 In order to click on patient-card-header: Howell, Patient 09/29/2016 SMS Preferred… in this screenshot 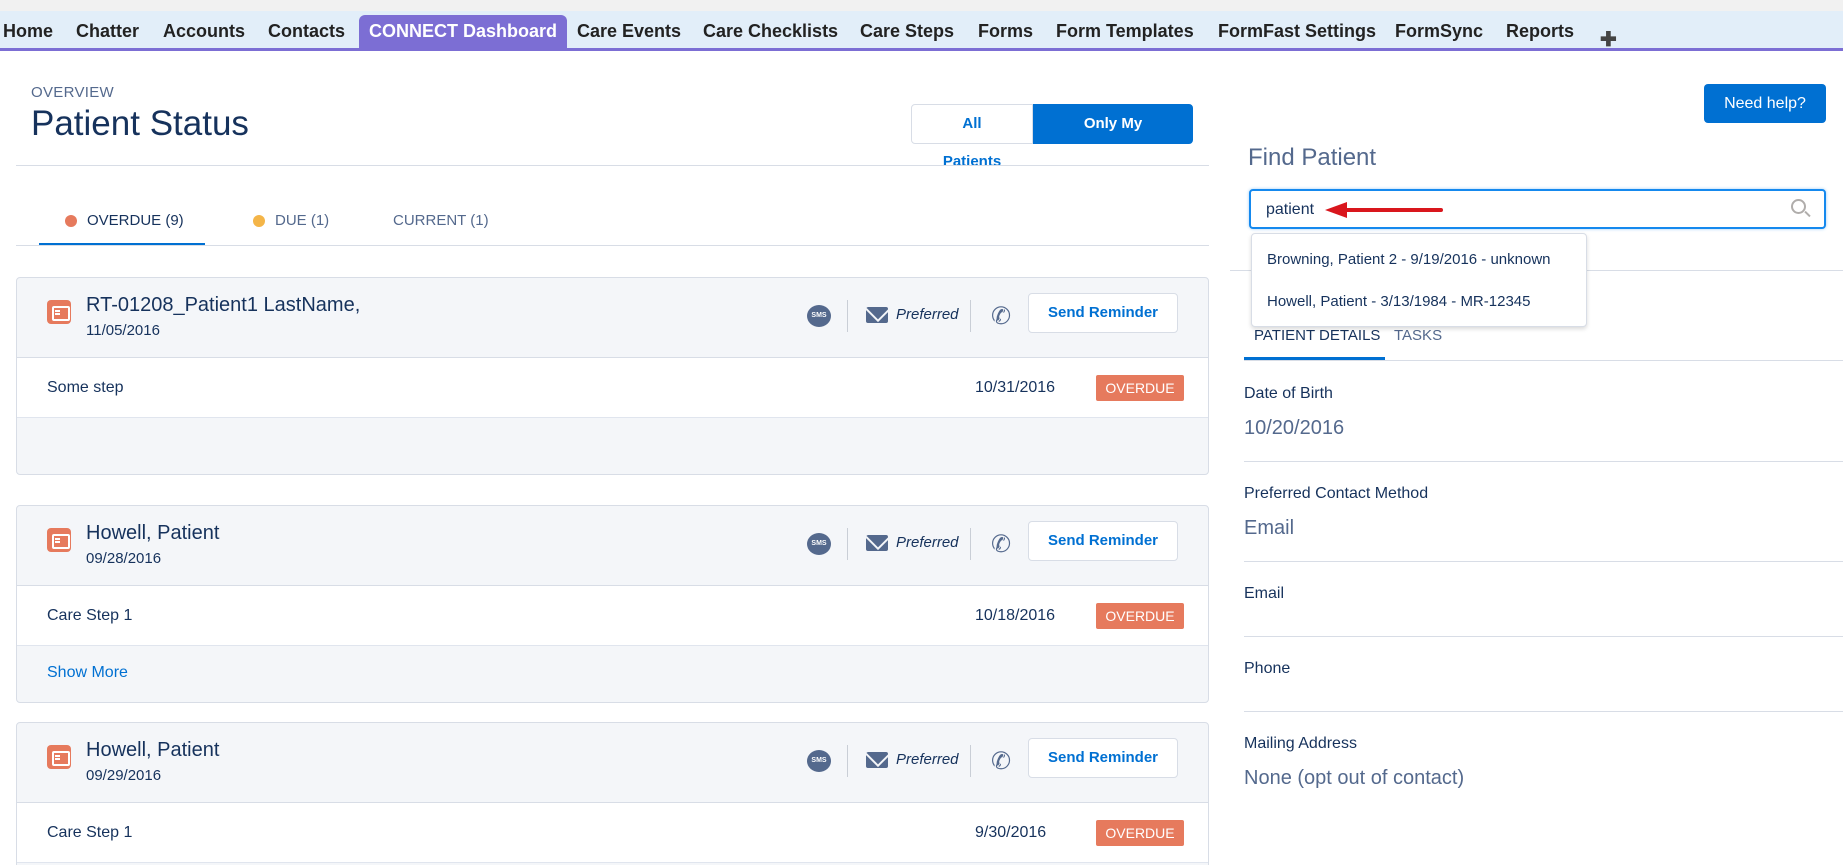, I will do `click(612, 763)`.